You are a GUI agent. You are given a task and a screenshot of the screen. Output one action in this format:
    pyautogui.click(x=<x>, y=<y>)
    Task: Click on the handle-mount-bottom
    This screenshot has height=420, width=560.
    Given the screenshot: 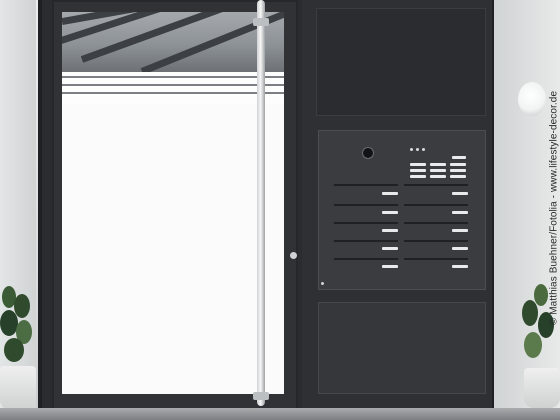 What is the action you would take?
    pyautogui.click(x=261, y=396)
    